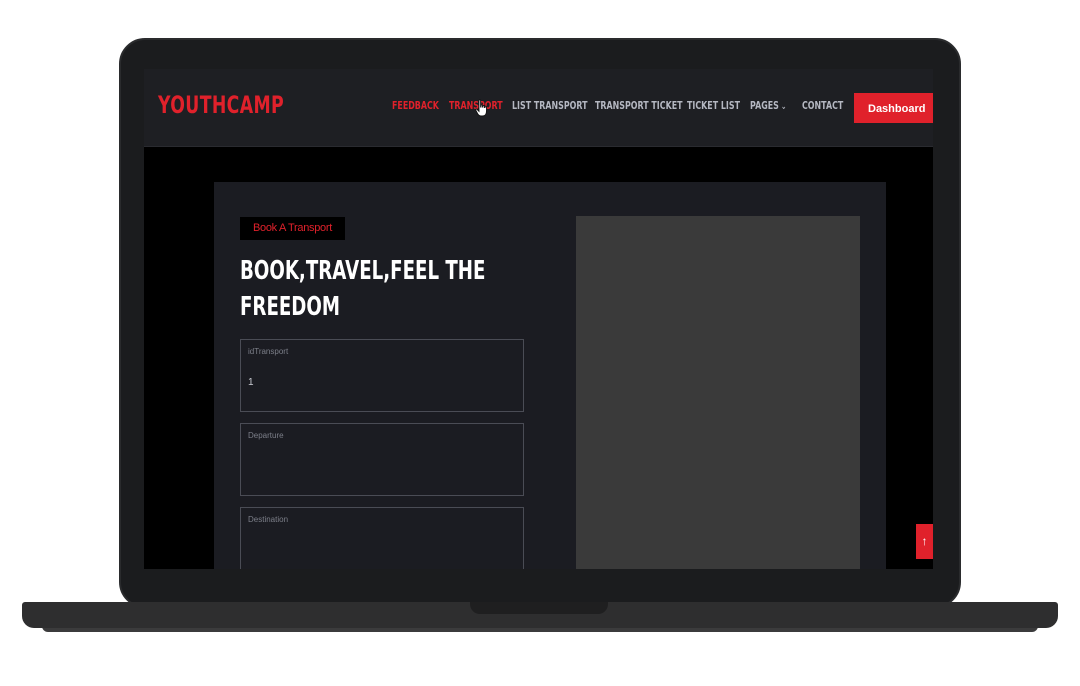  I want to click on destination-field: Destination, so click(382, 538).